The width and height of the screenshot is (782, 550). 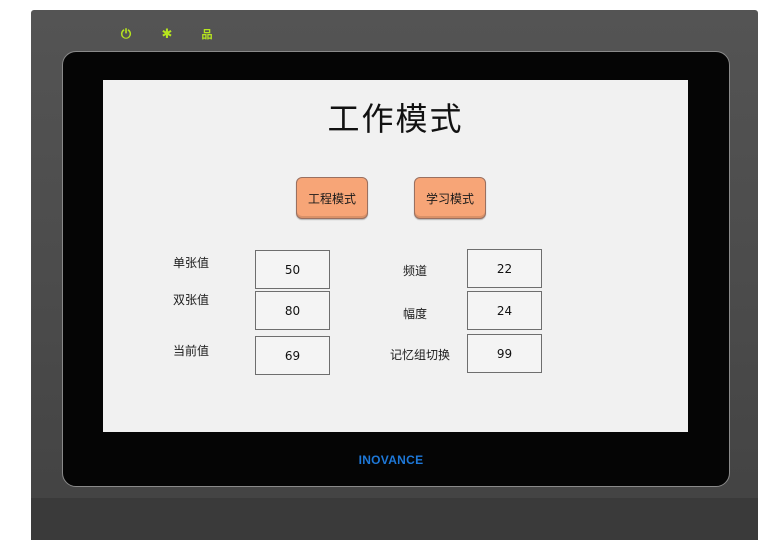 I want to click on current-value-field: 69, so click(x=292, y=355).